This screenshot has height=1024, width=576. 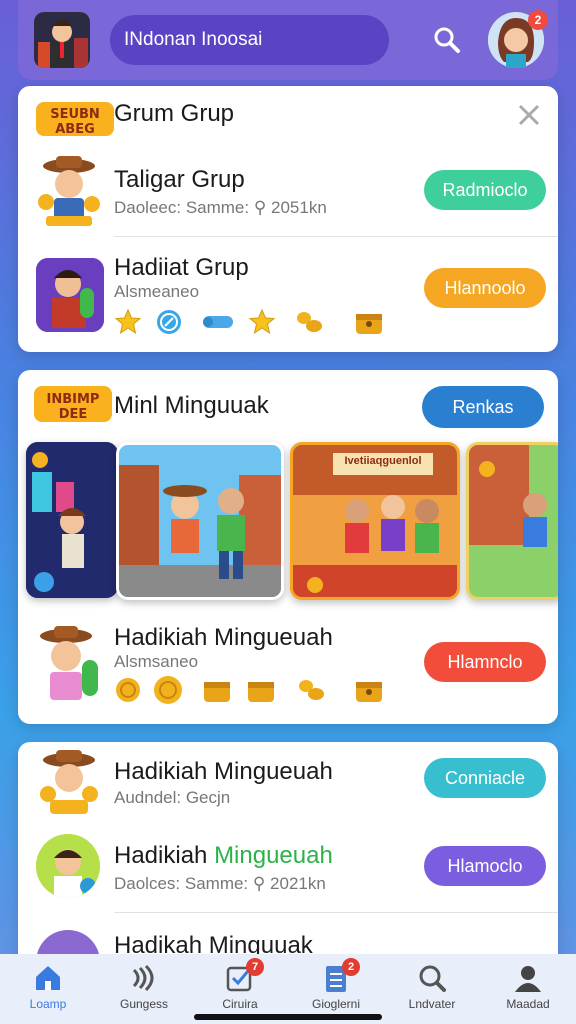 What do you see at coordinates (351, 967) in the screenshot?
I see `nav-badge: 2` at bounding box center [351, 967].